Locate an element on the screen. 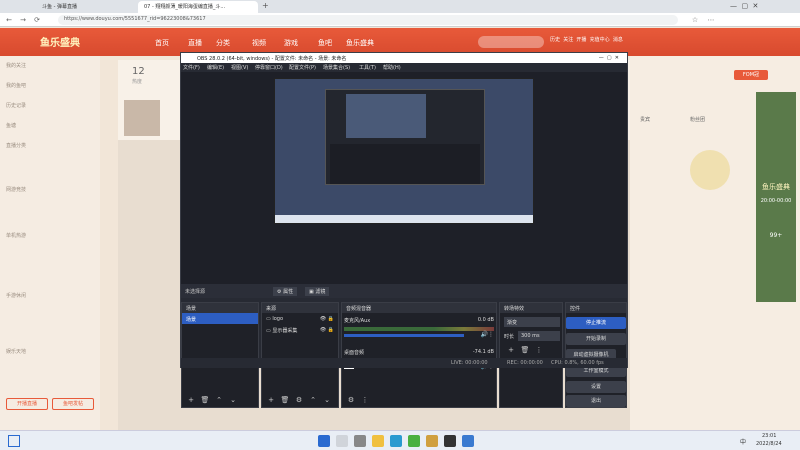  room-hot-label: 热度 is located at coordinates (137, 82).